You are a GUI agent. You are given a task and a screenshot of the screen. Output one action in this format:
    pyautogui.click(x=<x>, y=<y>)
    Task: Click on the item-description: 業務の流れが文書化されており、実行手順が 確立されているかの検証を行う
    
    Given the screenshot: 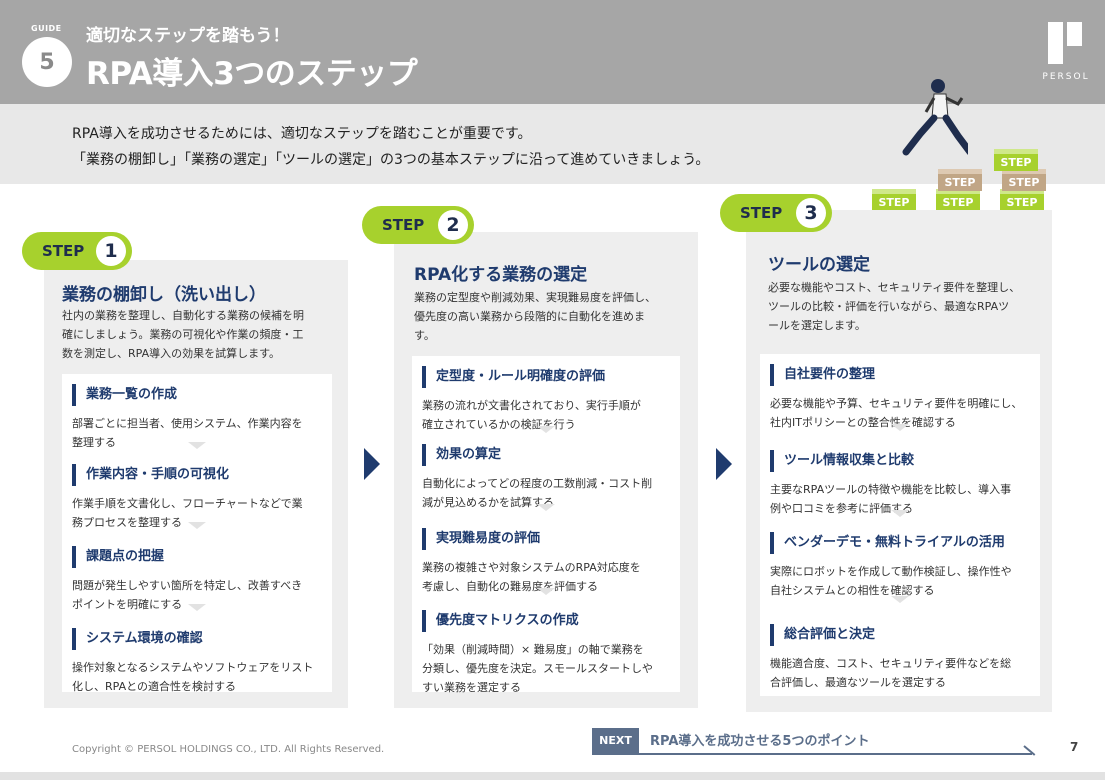 What is the action you would take?
    pyautogui.click(x=531, y=415)
    